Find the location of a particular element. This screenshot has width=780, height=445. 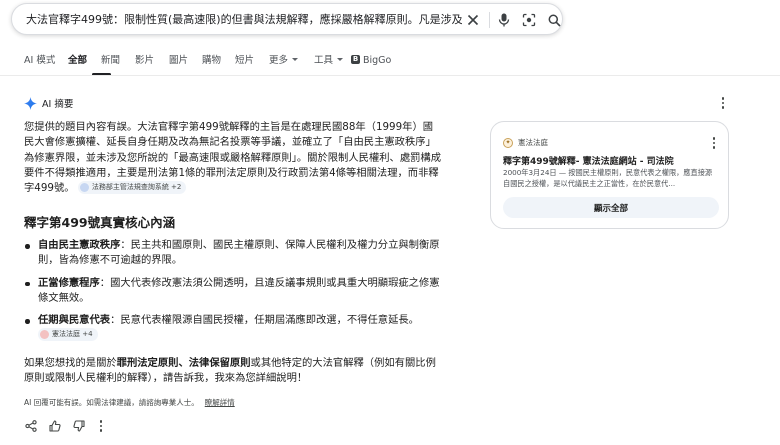

thumbs-up-icon is located at coordinates (54, 426).